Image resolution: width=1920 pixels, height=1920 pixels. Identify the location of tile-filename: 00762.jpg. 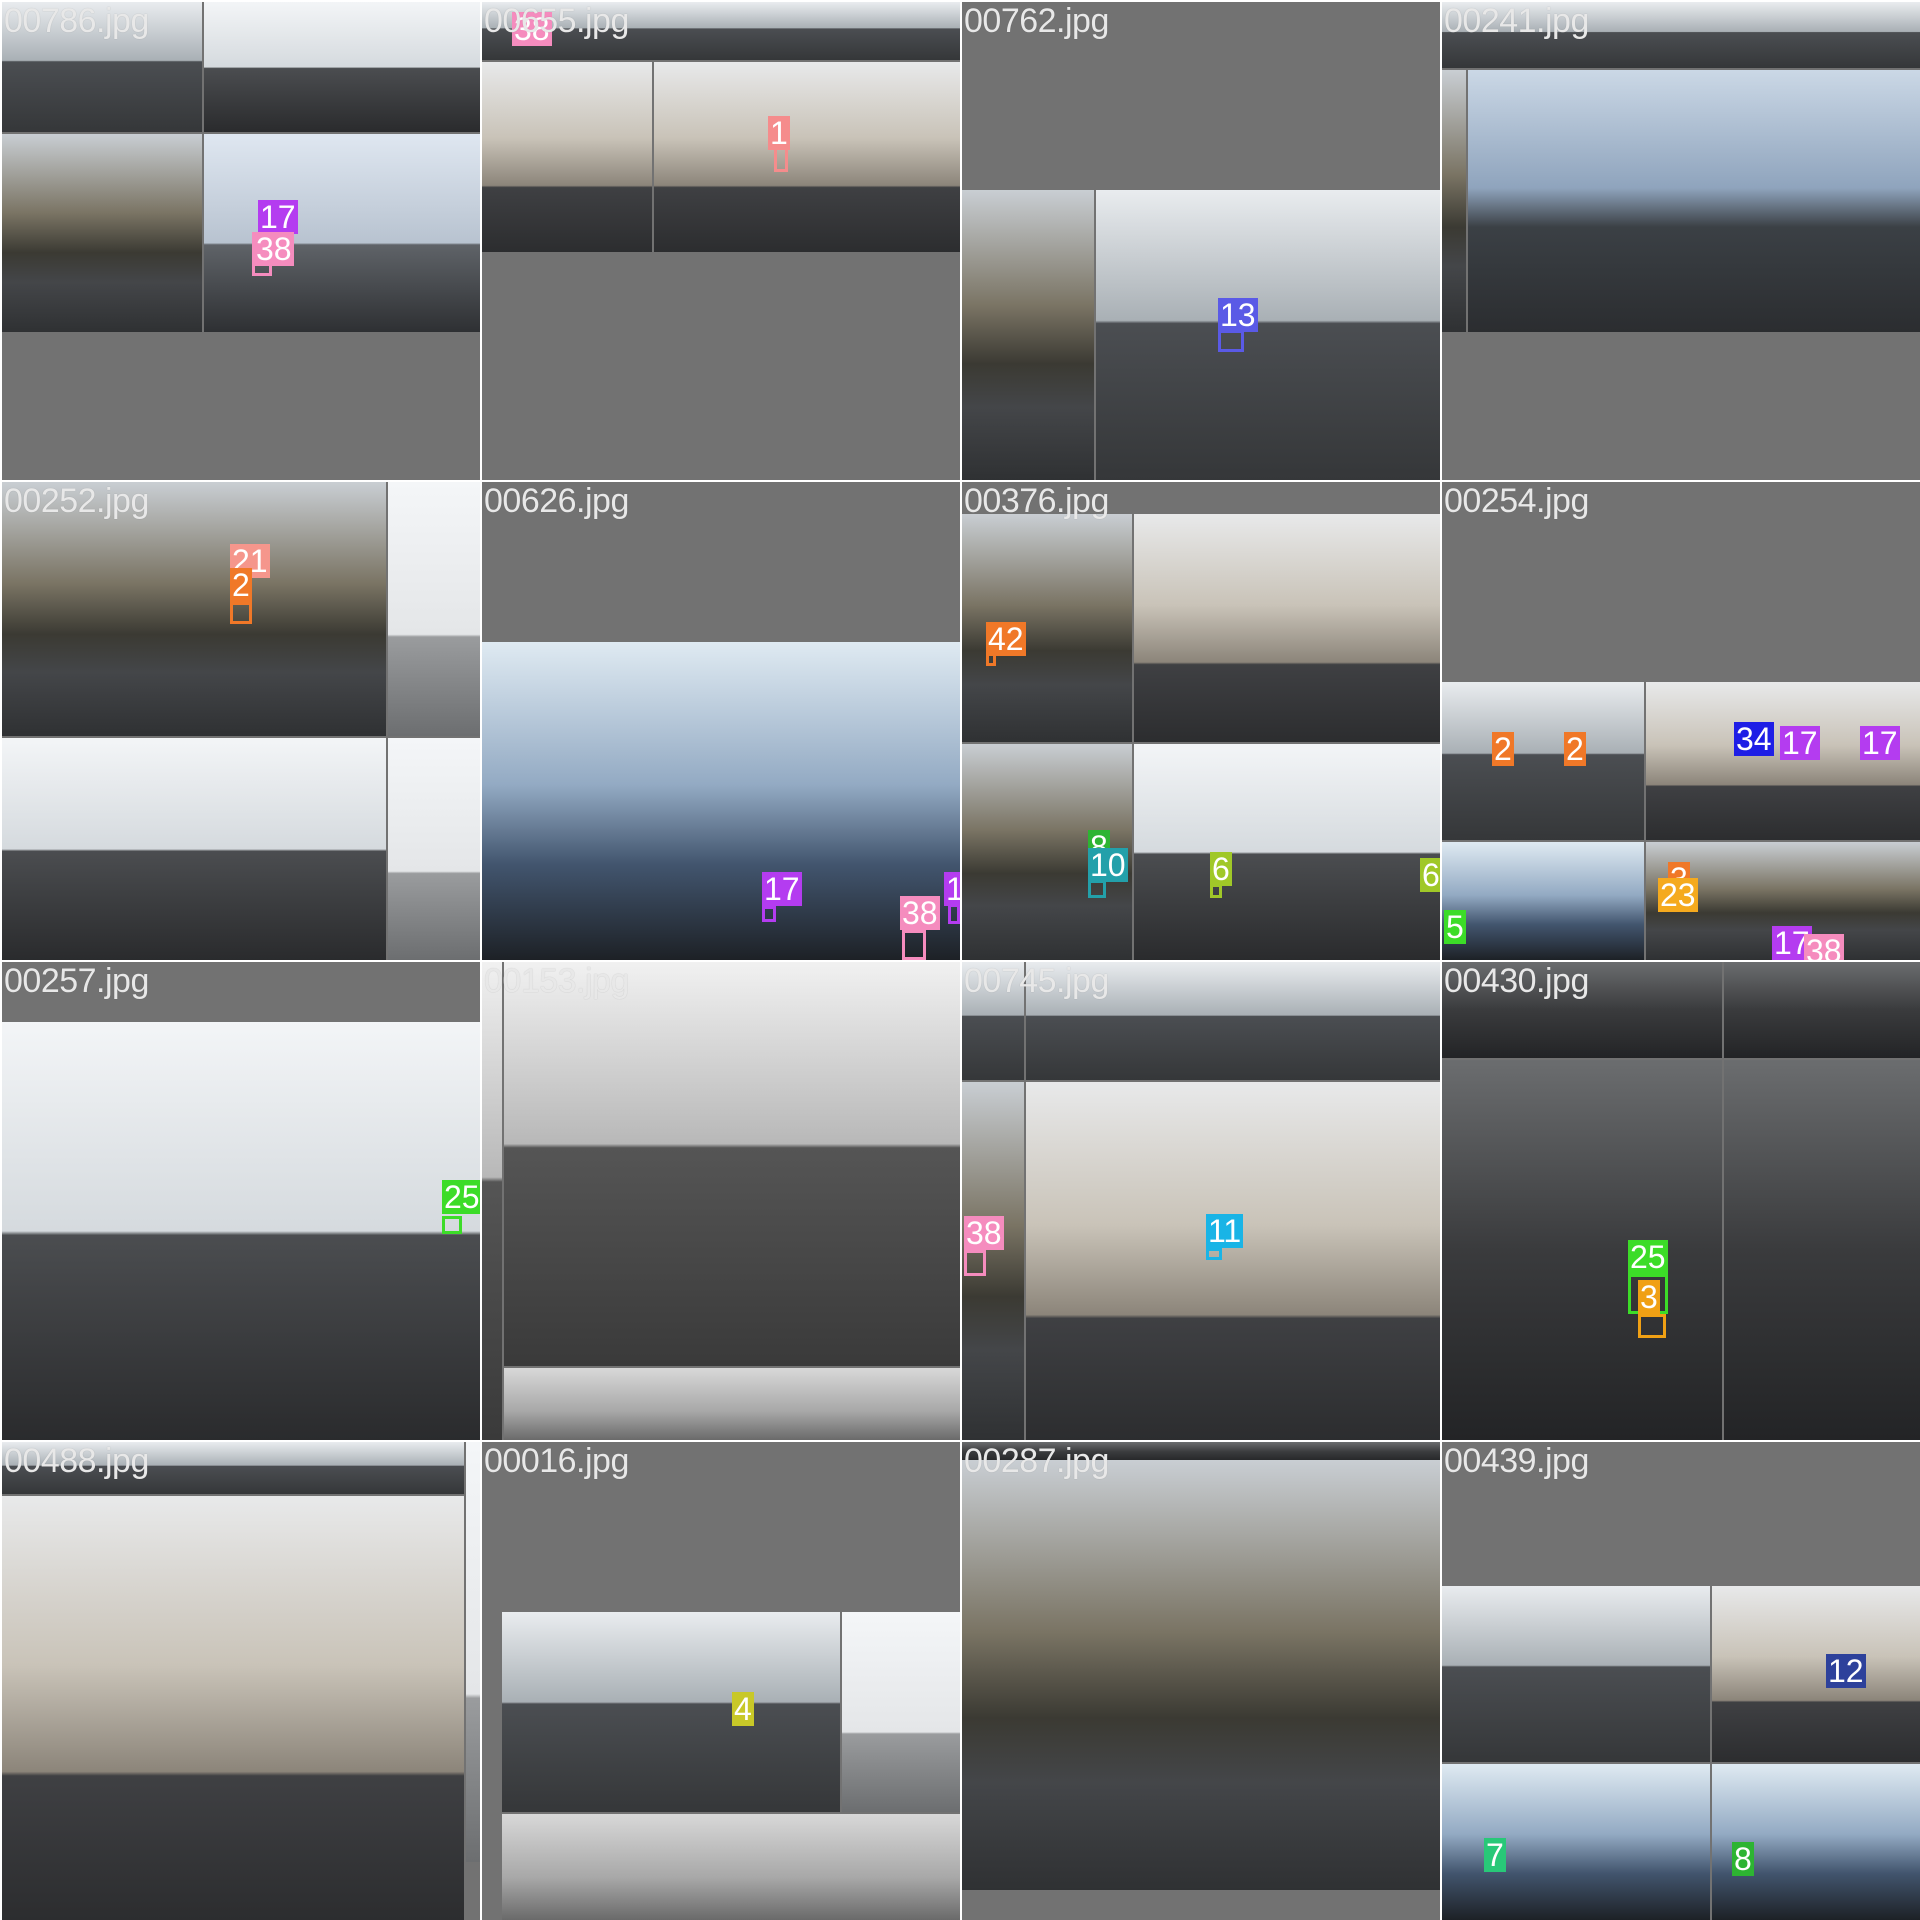
(1036, 21).